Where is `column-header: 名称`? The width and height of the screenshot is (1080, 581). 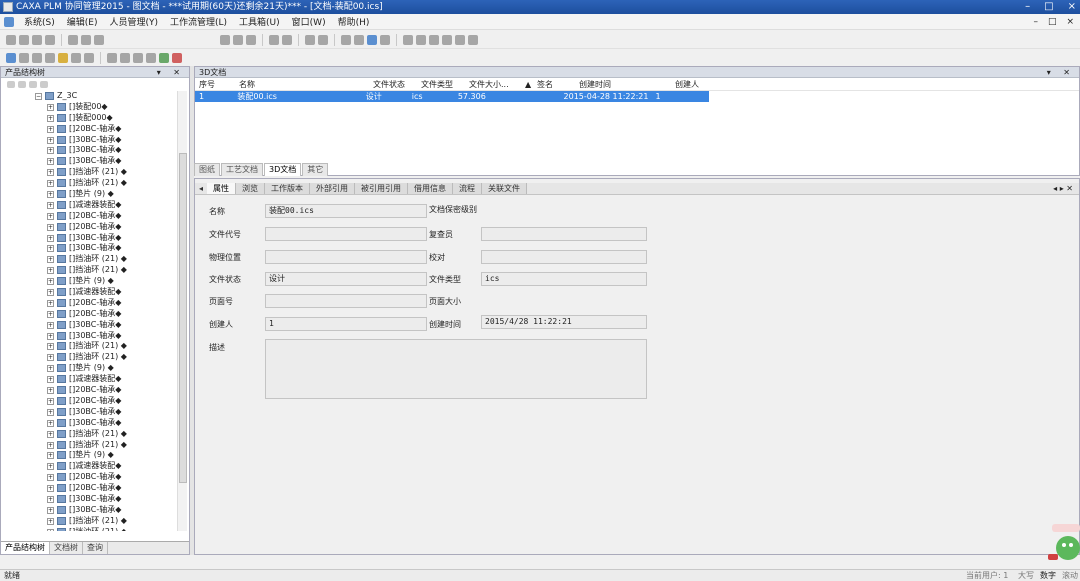
column-header: 名称 is located at coordinates (302, 84).